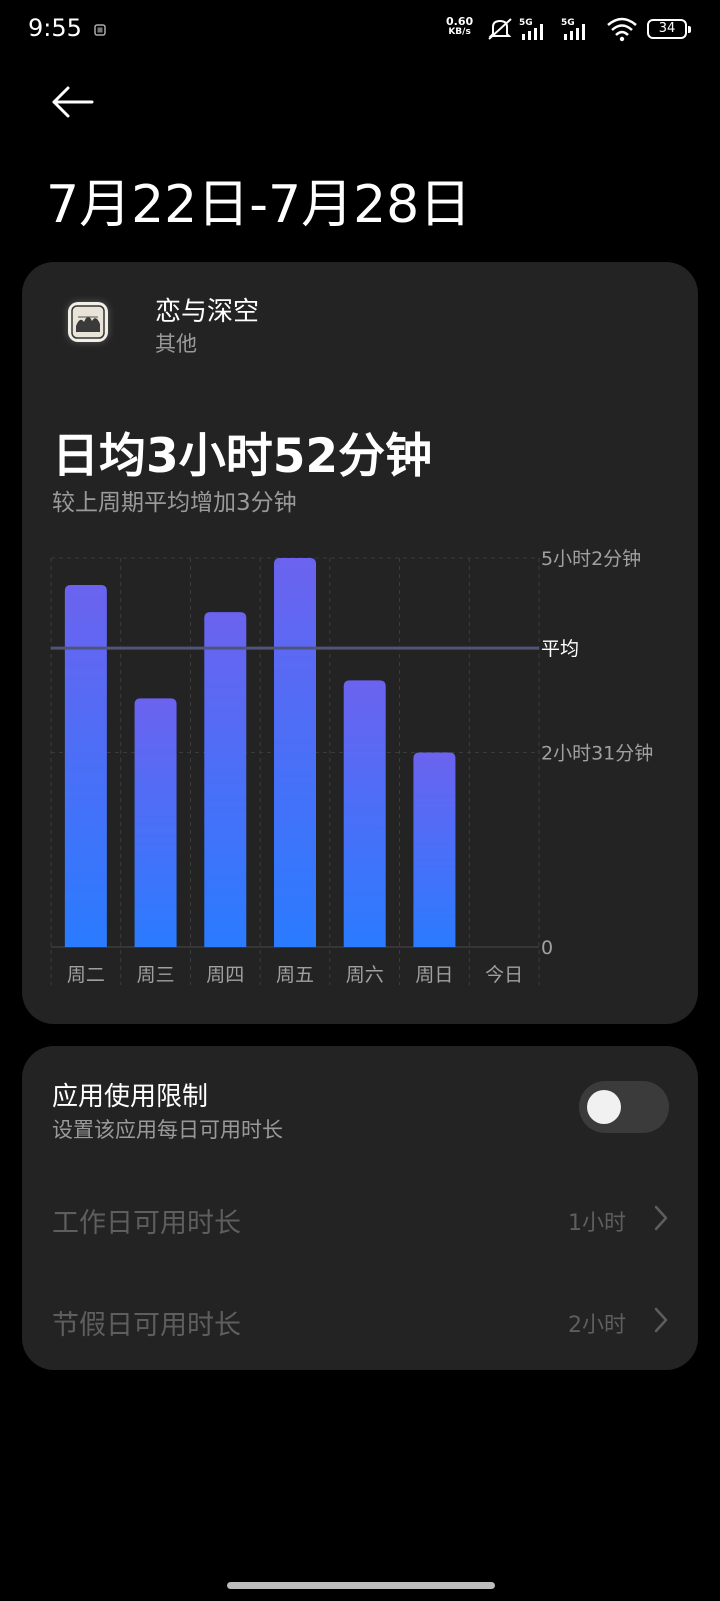  What do you see at coordinates (167, 1130) in the screenshot?
I see `limit-subtitle: 设置该应用每日可用时长` at bounding box center [167, 1130].